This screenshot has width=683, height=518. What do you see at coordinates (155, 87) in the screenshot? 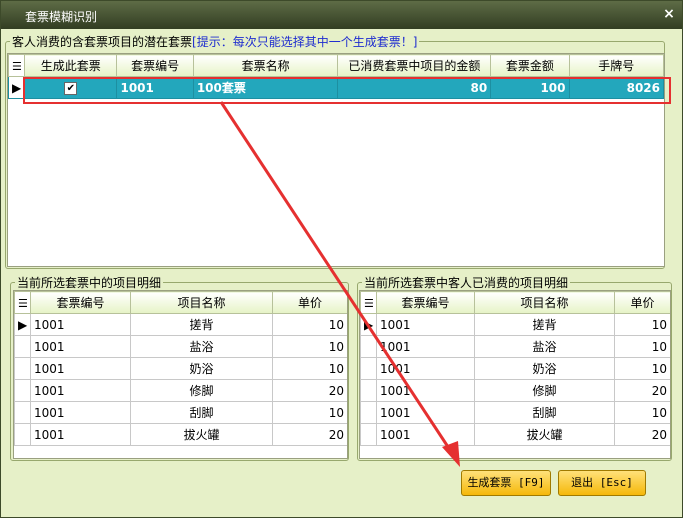
I see `package-code-cell: 1001` at bounding box center [155, 87].